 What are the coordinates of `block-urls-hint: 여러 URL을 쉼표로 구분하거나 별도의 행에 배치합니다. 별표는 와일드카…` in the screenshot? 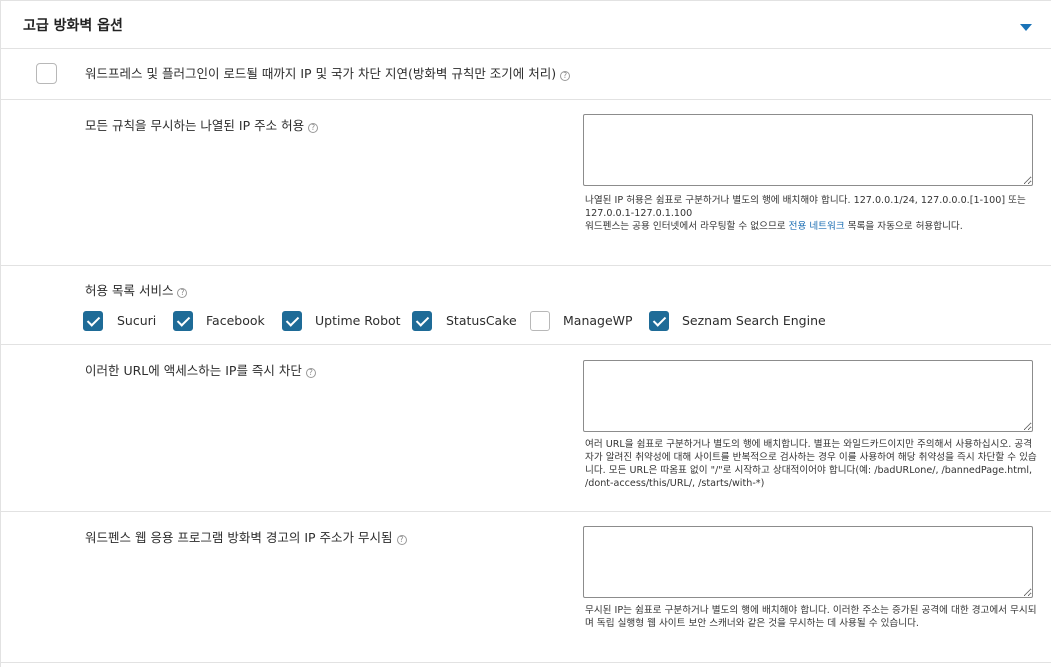 It's located at (811, 464).